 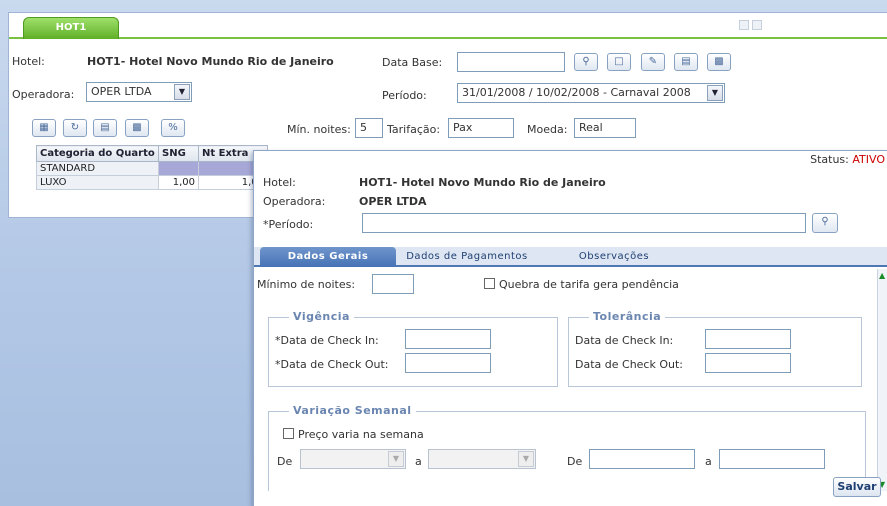 I want to click on de-weekday-select: ▼, so click(x=353, y=459).